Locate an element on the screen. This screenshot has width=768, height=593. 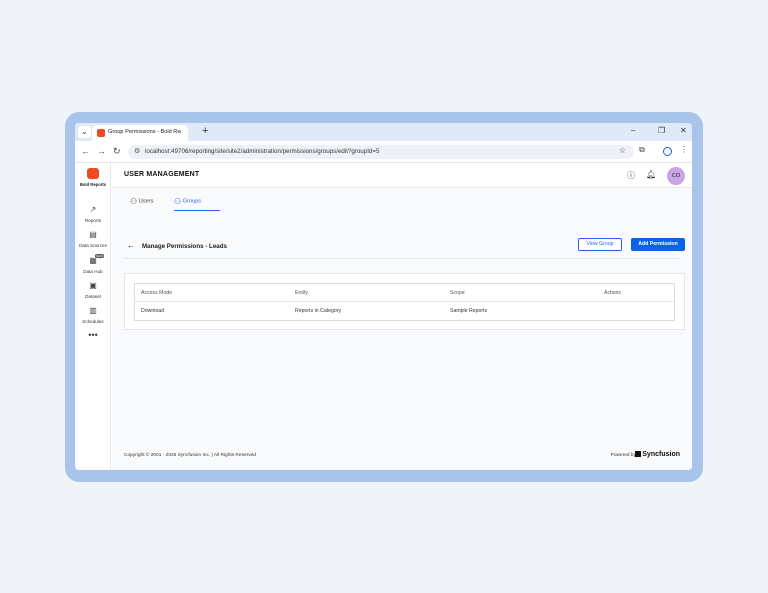
tab-groups-label: Groups is located at coordinates (192, 201).